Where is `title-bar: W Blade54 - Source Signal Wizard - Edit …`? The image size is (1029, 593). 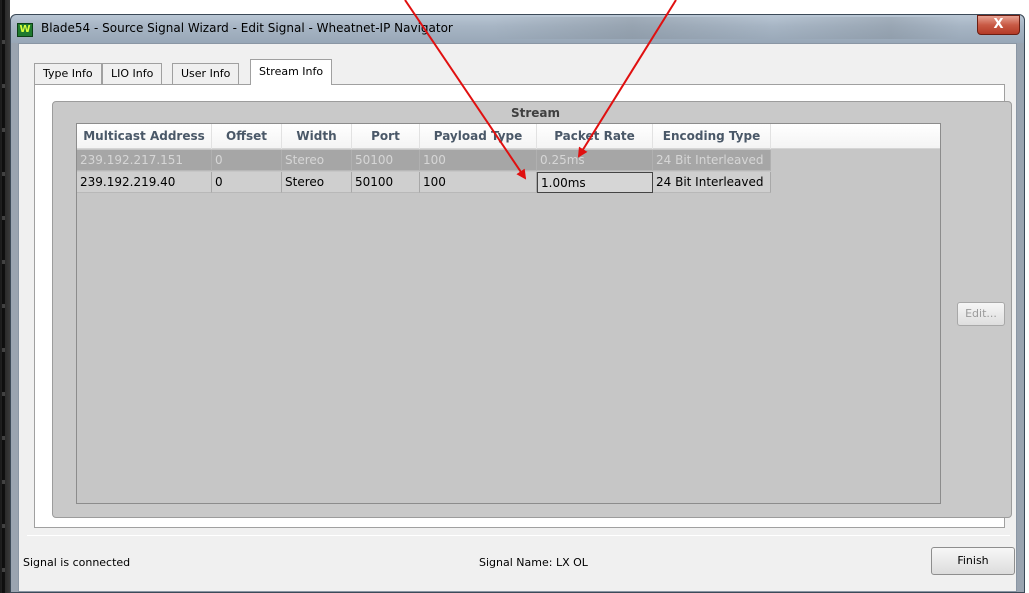 title-bar: W Blade54 - Source Signal Wizard - Edit … is located at coordinates (517, 29).